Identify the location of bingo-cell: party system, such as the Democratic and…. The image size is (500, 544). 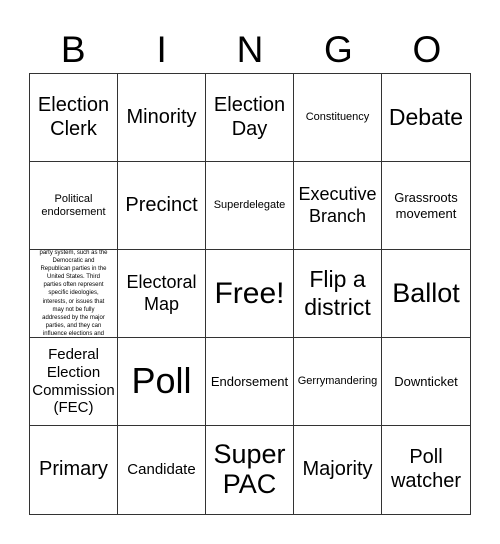
(74, 294).